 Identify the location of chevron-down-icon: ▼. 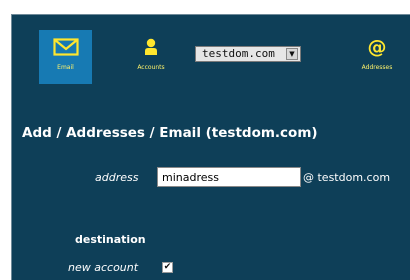
(292, 54).